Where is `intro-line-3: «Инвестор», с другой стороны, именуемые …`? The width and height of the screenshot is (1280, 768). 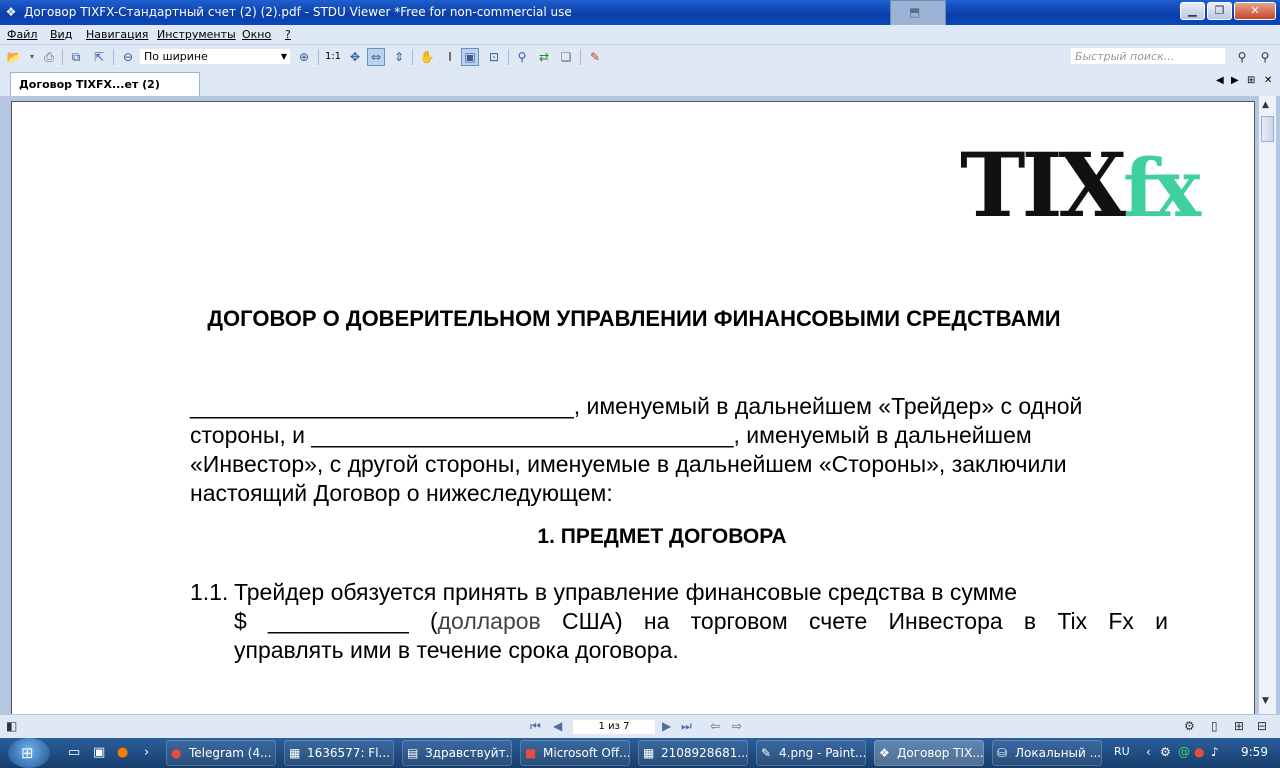
intro-line-3: «Инвестор», с другой стороны, именуемые … is located at coordinates (628, 464).